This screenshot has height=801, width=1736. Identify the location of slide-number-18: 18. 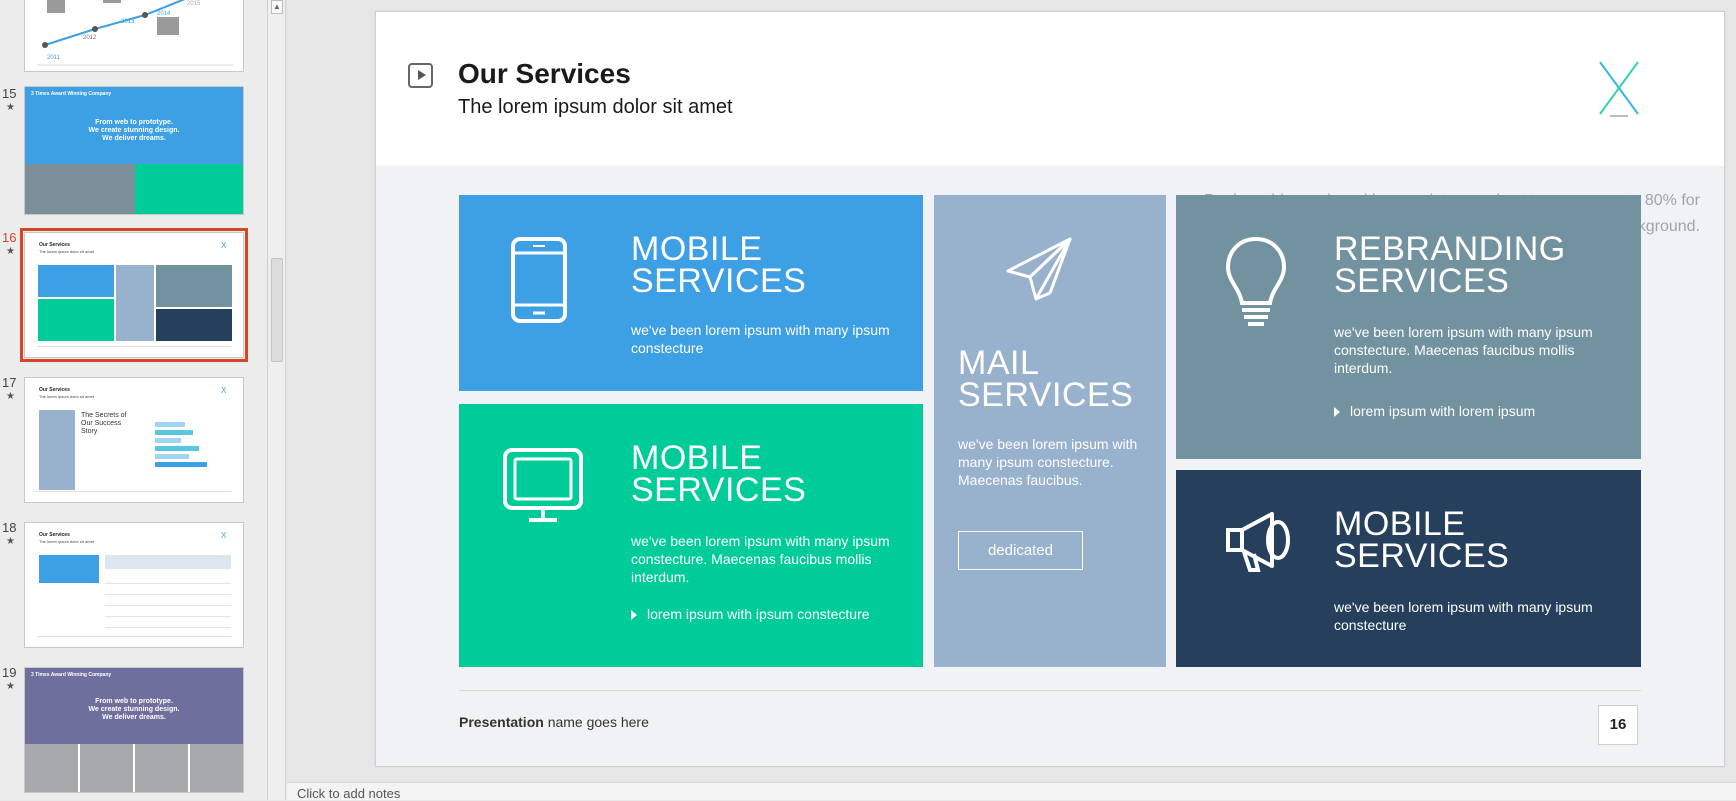
(9, 527).